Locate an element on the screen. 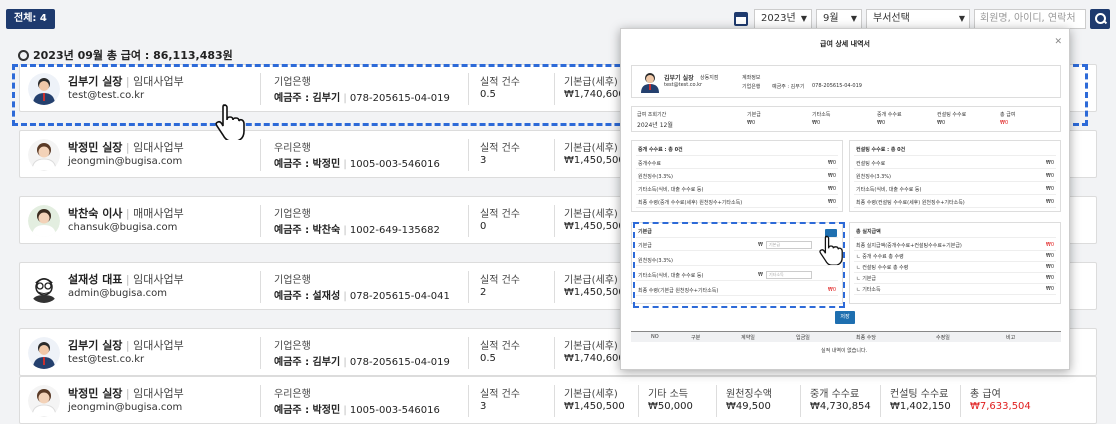 The height and width of the screenshot is (424, 1116). search-input: 회원명, 아이디, 연락처 is located at coordinates (1030, 19).